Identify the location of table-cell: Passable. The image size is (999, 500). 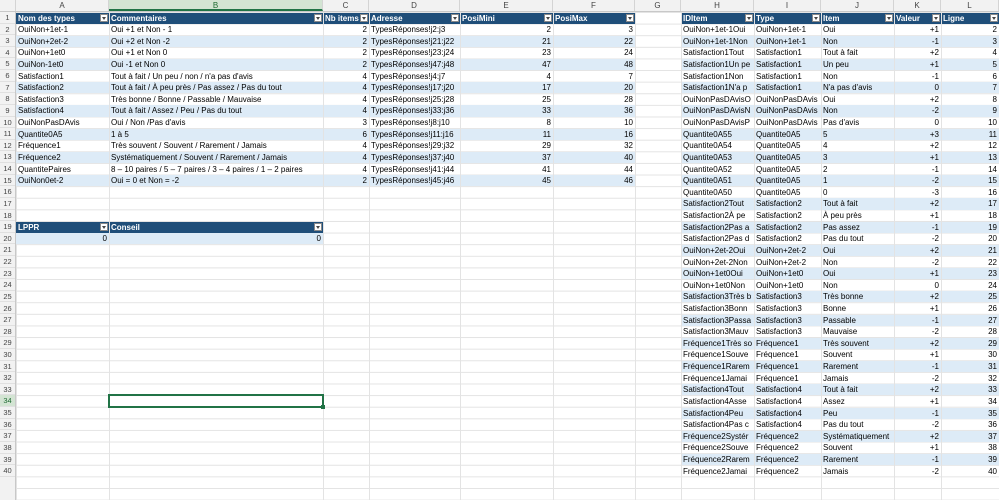
(857, 320).